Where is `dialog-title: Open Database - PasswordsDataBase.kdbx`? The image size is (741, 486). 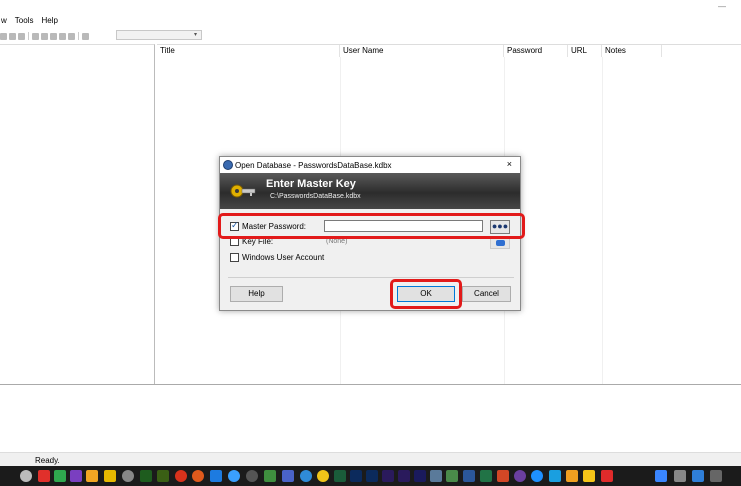 dialog-title: Open Database - PasswordsDataBase.kdbx is located at coordinates (313, 165).